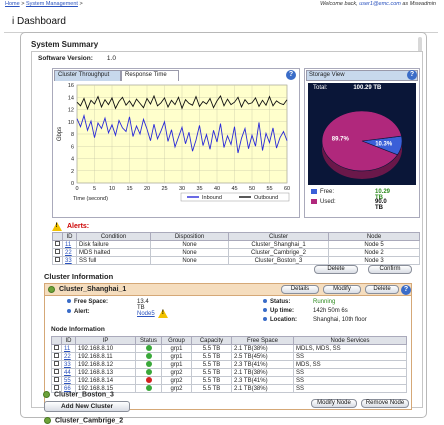 The image size is (444, 425). I want to click on alert-id-link: 33, so click(68, 261).